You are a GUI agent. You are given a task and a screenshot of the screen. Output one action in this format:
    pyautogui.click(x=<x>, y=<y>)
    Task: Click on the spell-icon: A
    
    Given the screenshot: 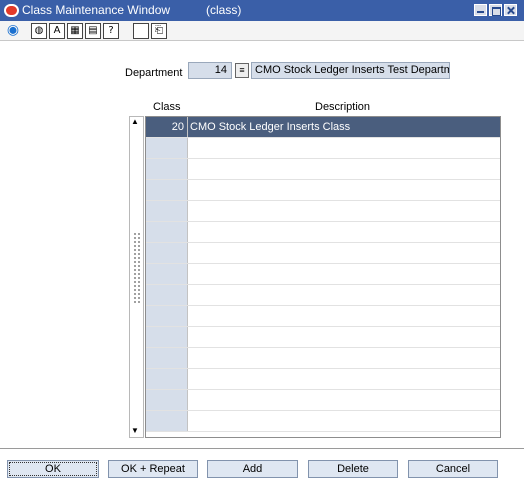 What is the action you would take?
    pyautogui.click(x=57, y=31)
    